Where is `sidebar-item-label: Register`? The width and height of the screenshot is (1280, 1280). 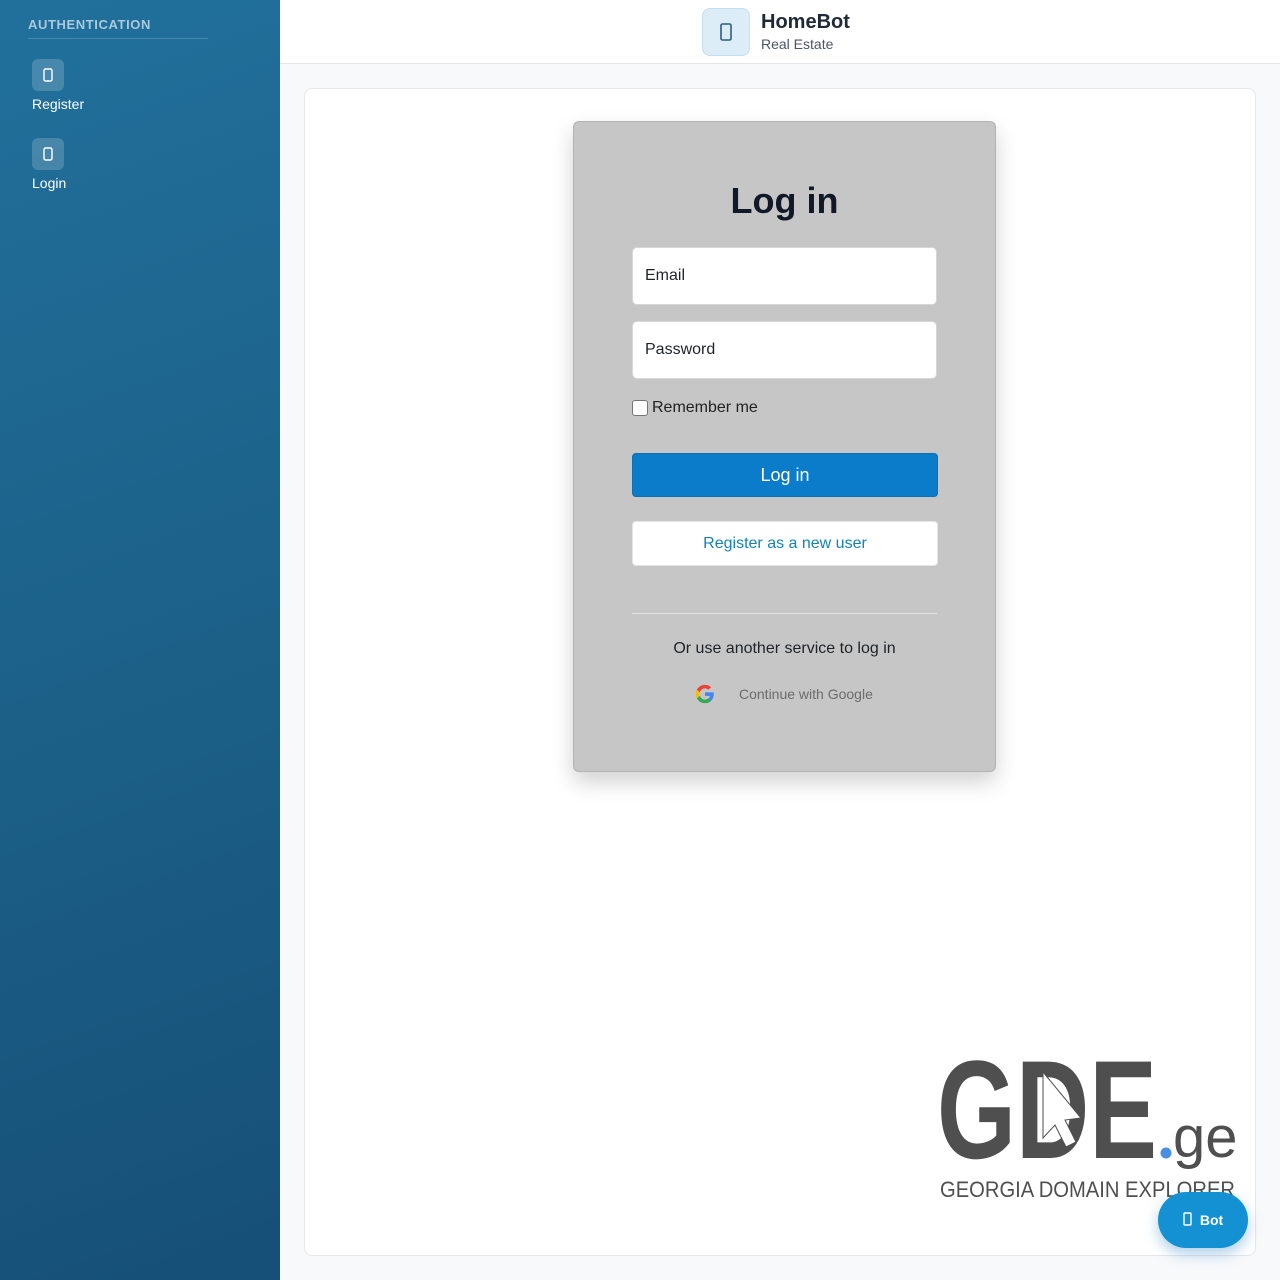
sidebar-item-label: Register is located at coordinates (58, 104).